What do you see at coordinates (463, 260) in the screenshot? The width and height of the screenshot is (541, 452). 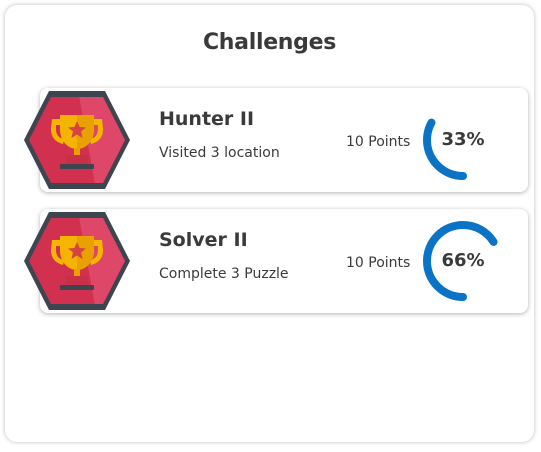 I see `progress-percent: 66%` at bounding box center [463, 260].